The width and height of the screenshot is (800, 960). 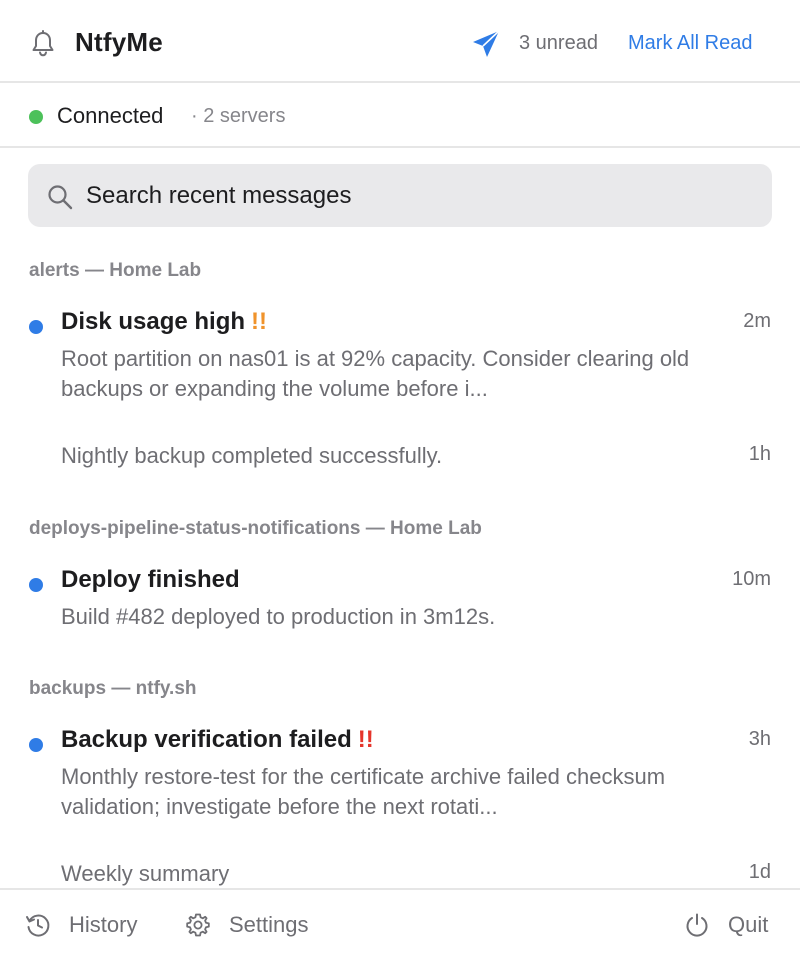 I want to click on list-item: Weekly summary 1d, so click(x=400, y=873).